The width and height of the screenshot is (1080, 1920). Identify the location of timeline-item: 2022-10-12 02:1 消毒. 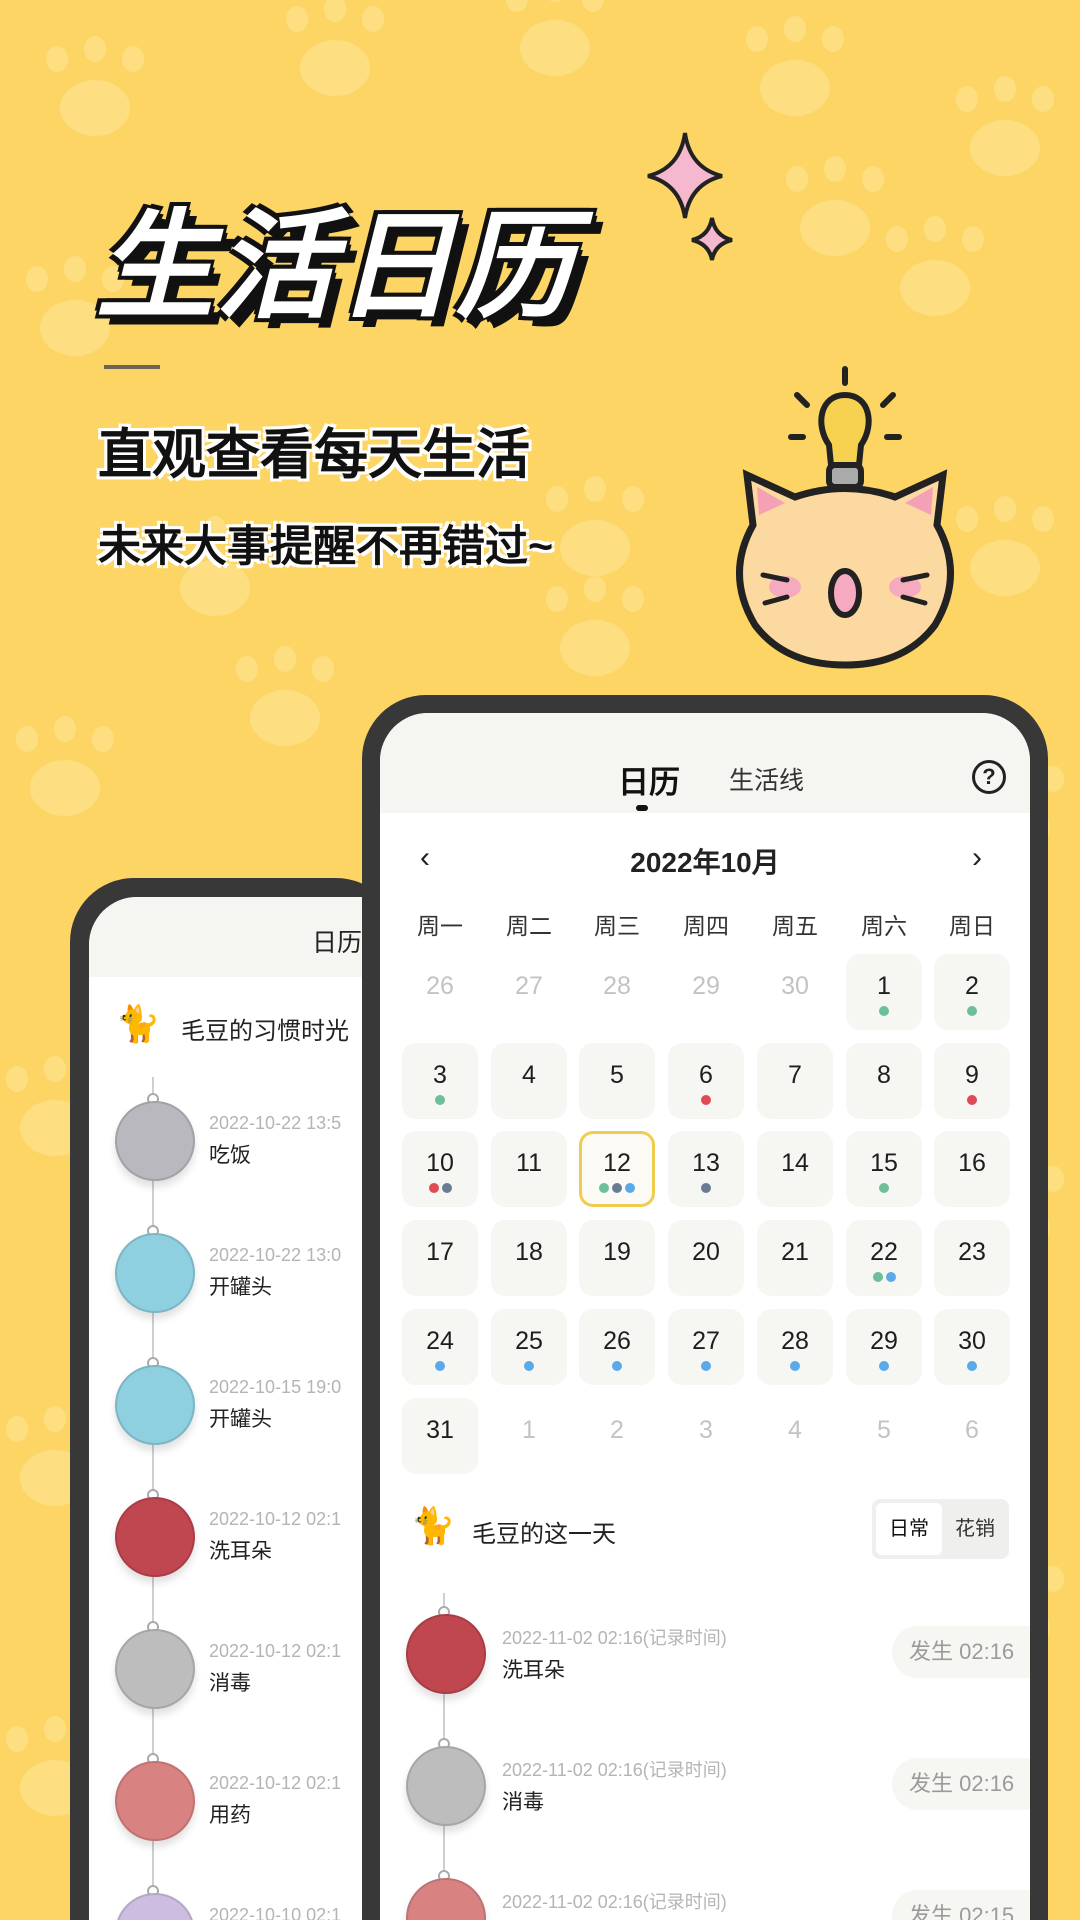
(239, 1667).